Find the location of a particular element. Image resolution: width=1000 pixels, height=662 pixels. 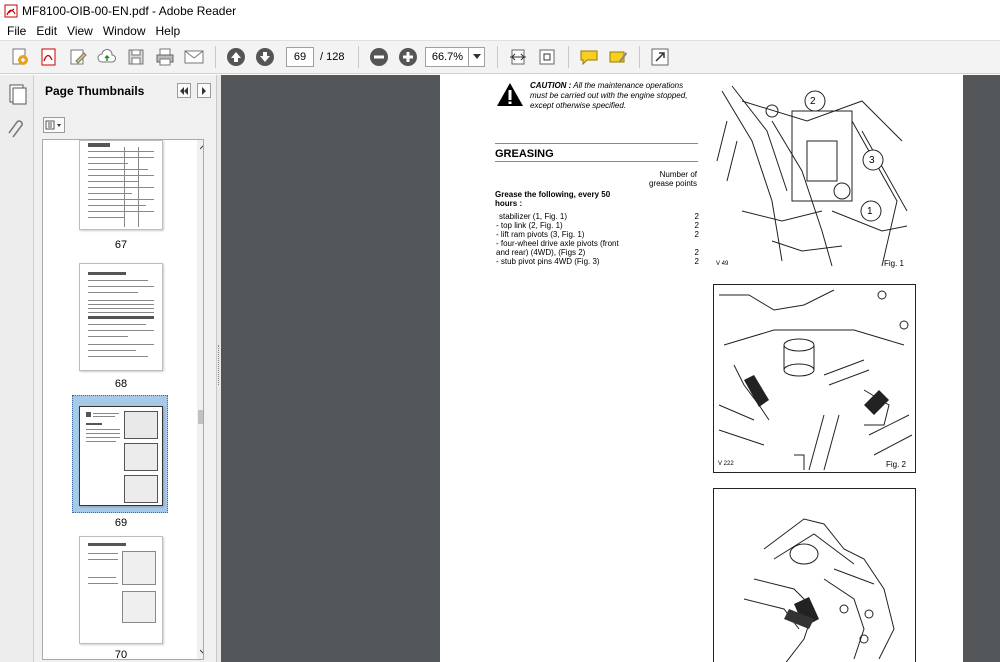

grease-intro: Grease the following, every 50 hours : is located at coordinates (553, 199).